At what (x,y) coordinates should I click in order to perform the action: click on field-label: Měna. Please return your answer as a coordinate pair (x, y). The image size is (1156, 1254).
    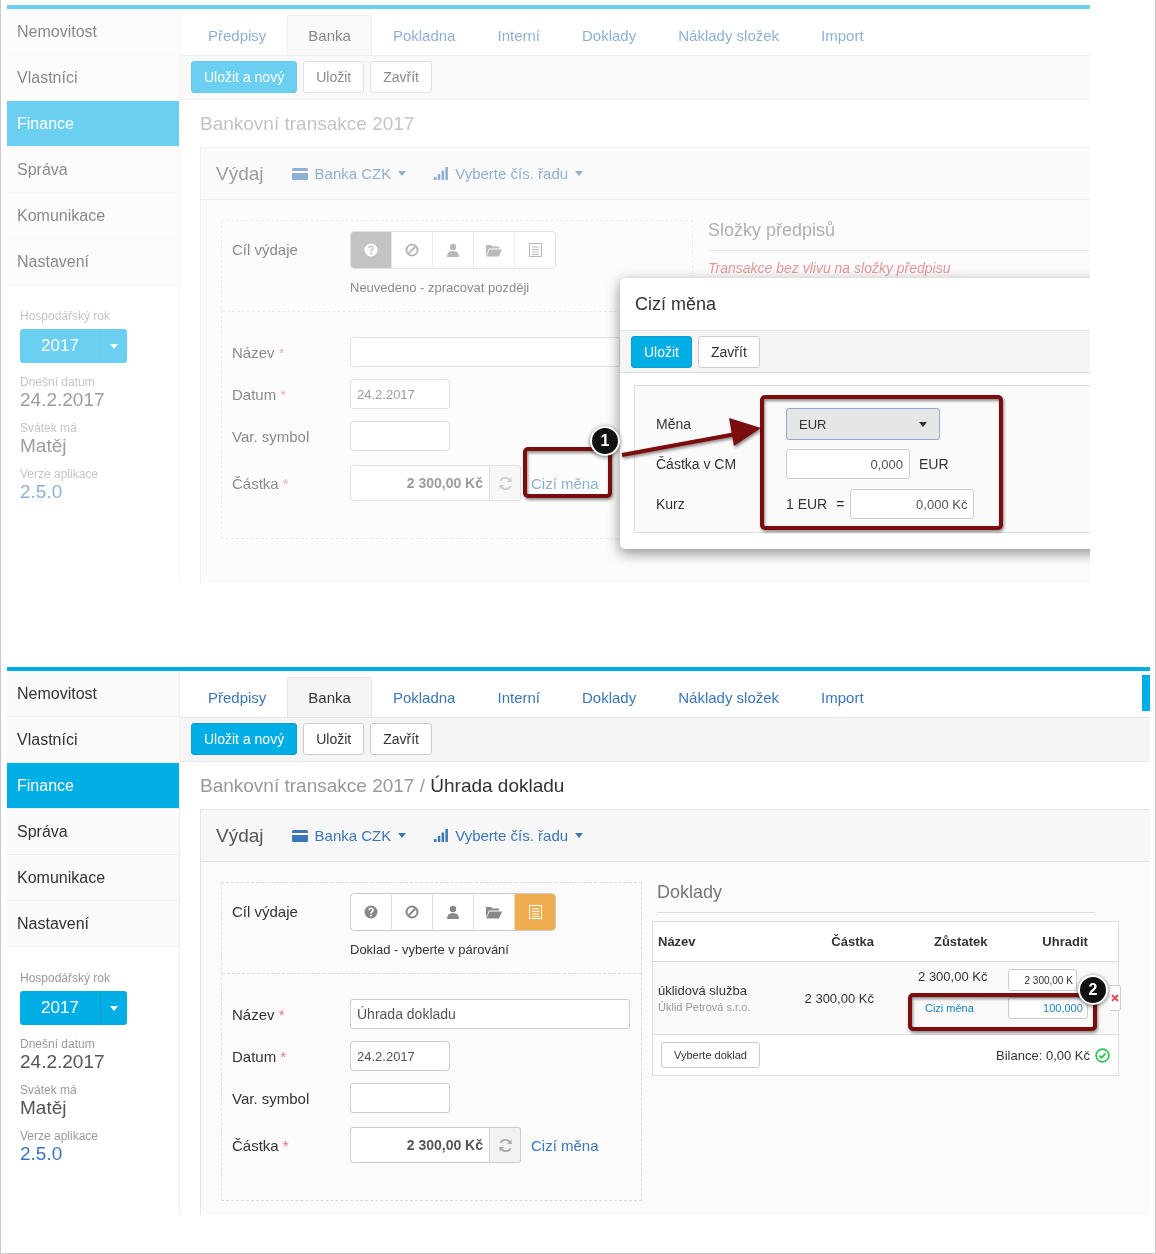
    Looking at the image, I should click on (674, 424).